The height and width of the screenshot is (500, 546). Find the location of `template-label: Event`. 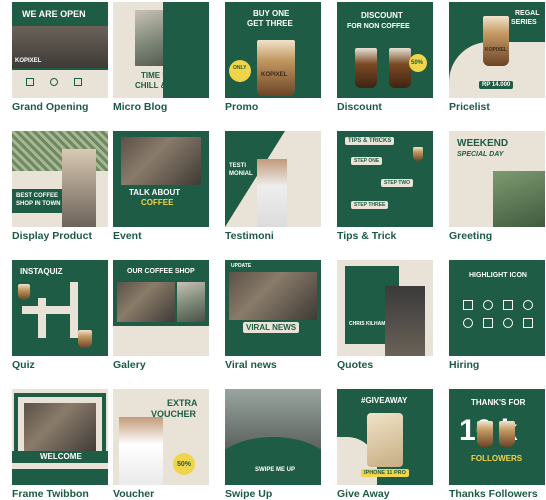

template-label: Event is located at coordinates (127, 236).